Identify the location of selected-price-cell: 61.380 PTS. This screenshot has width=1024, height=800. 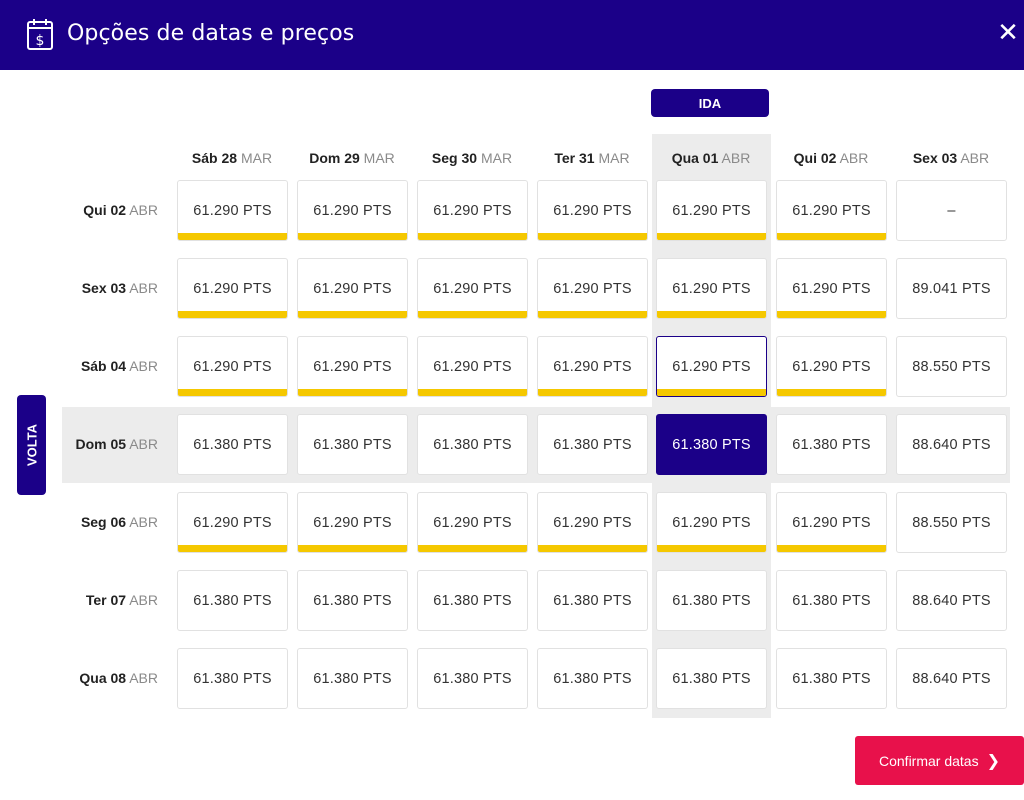
(711, 444).